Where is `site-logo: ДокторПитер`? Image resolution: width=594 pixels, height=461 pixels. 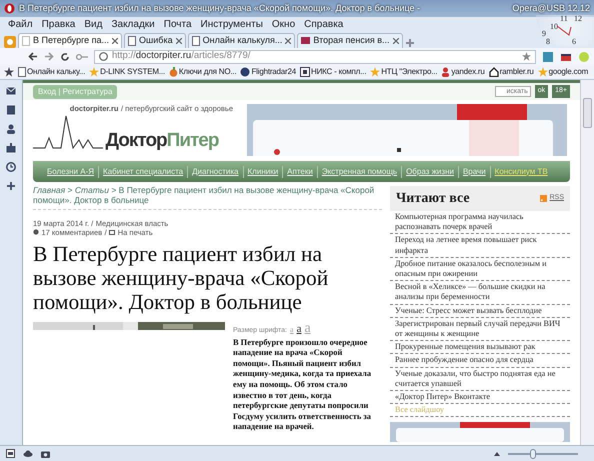 site-logo: ДокторПитер is located at coordinates (162, 140).